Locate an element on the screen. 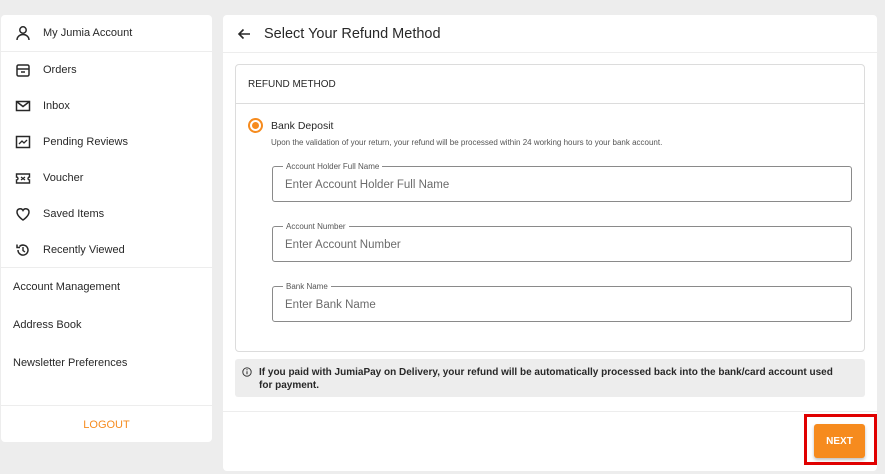  sidebar-item-orders: Orders is located at coordinates (106, 70).